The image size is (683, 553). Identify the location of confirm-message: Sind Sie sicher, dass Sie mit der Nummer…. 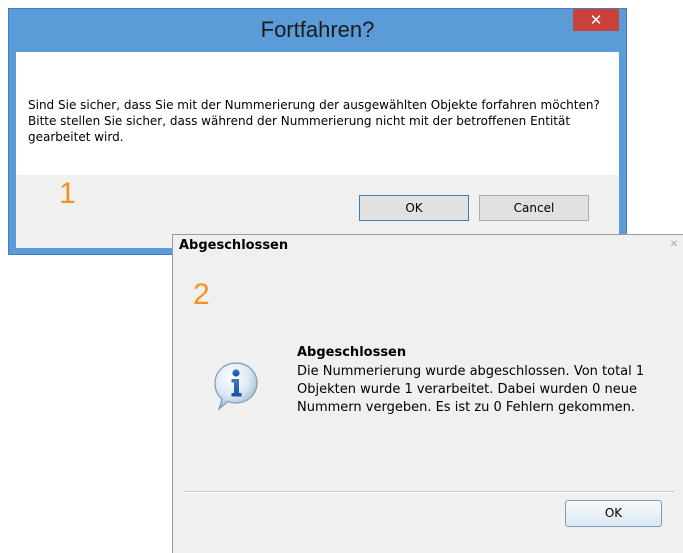
(314, 121).